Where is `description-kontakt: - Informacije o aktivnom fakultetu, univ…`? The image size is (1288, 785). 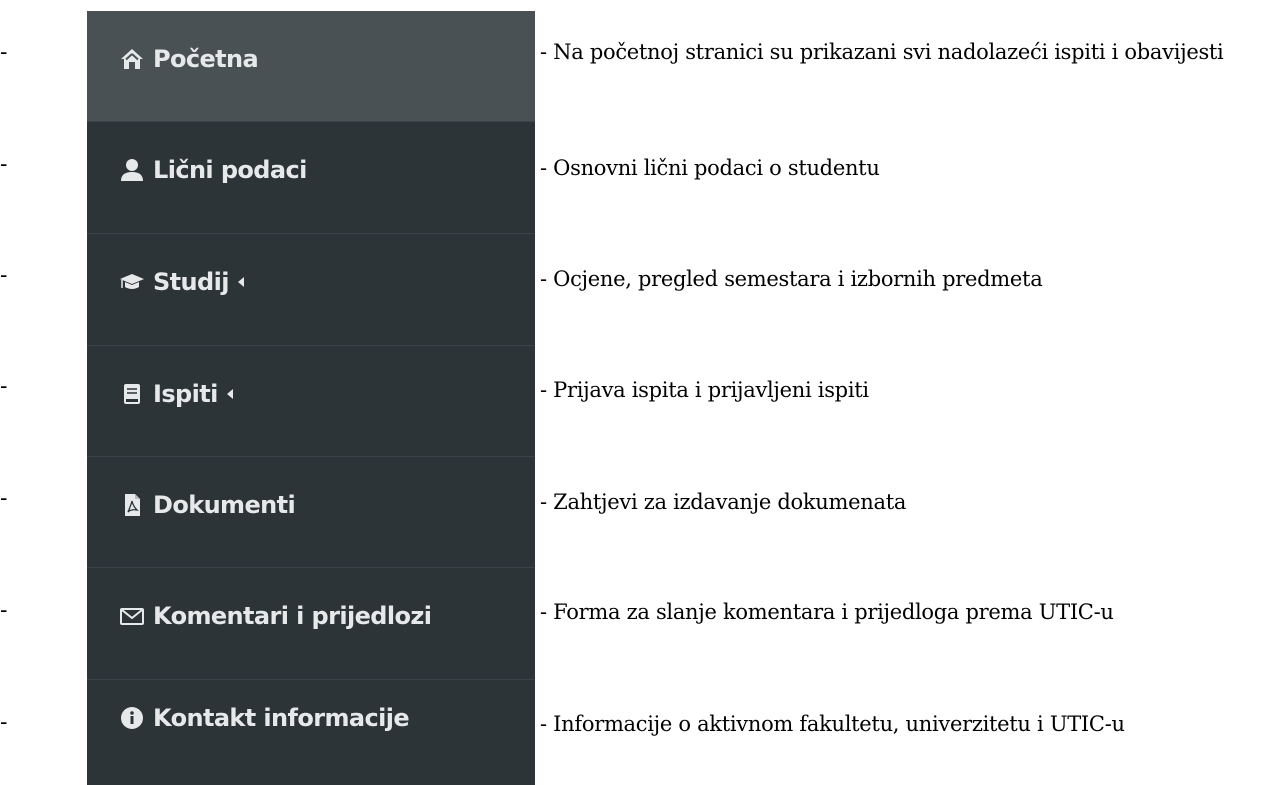
description-kontakt: - Informacije o aktivnom fakultetu, univ… is located at coordinates (832, 724).